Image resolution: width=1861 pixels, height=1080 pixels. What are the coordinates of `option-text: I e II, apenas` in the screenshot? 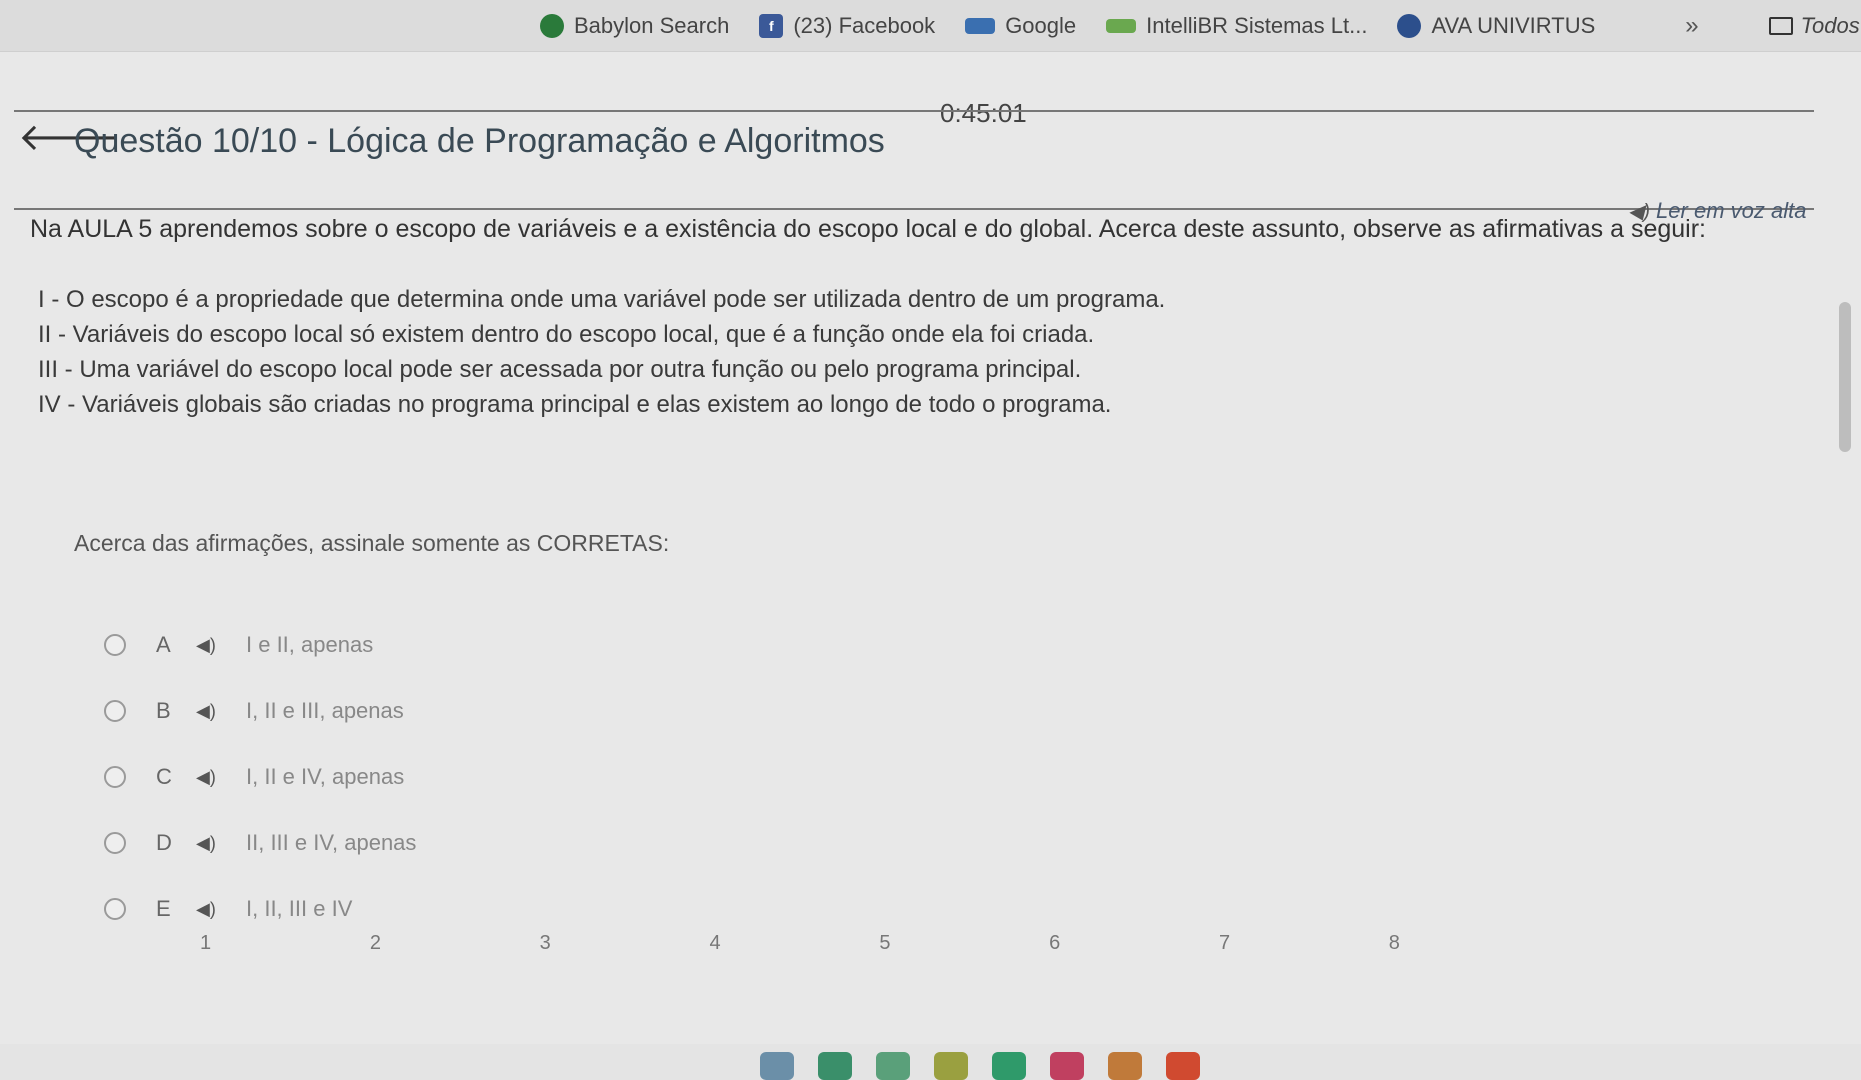 It's located at (310, 644).